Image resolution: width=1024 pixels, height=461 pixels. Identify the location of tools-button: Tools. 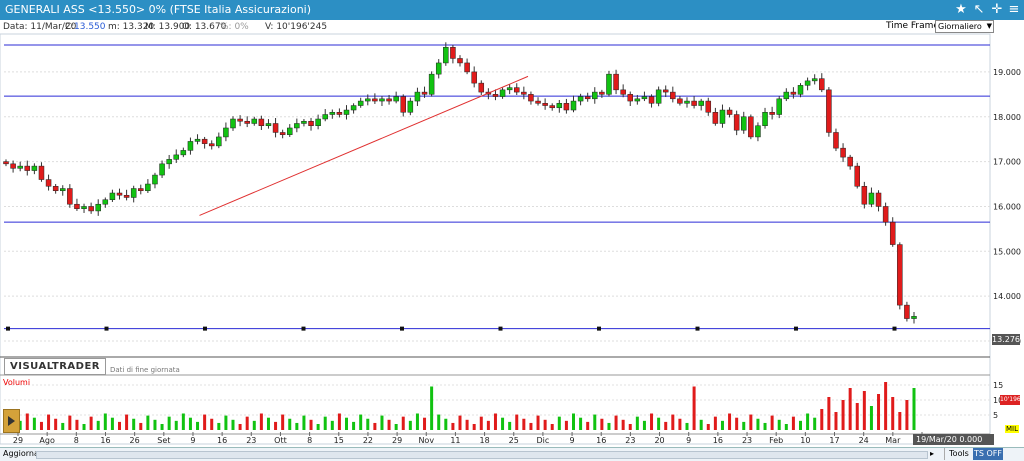
(958, 454).